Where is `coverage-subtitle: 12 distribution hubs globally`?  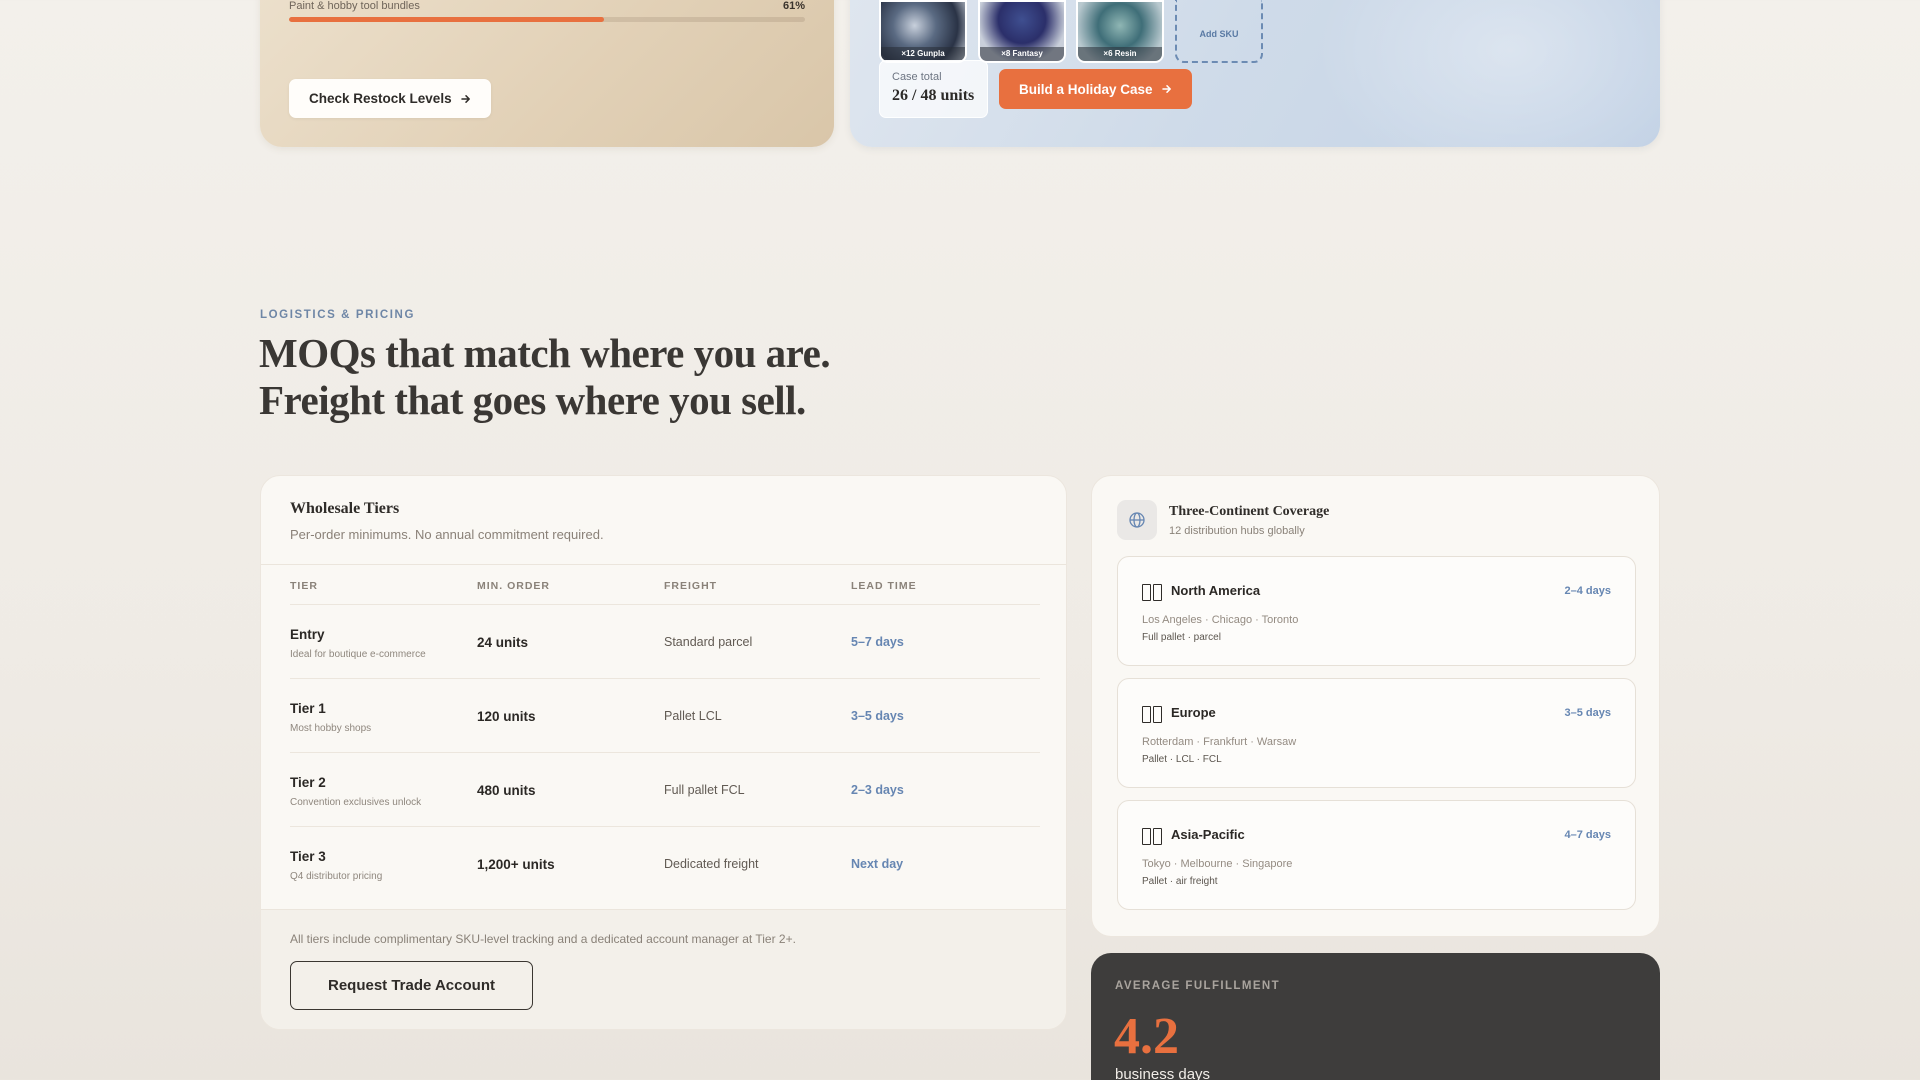 coverage-subtitle: 12 distribution hubs globally is located at coordinates (1237, 531).